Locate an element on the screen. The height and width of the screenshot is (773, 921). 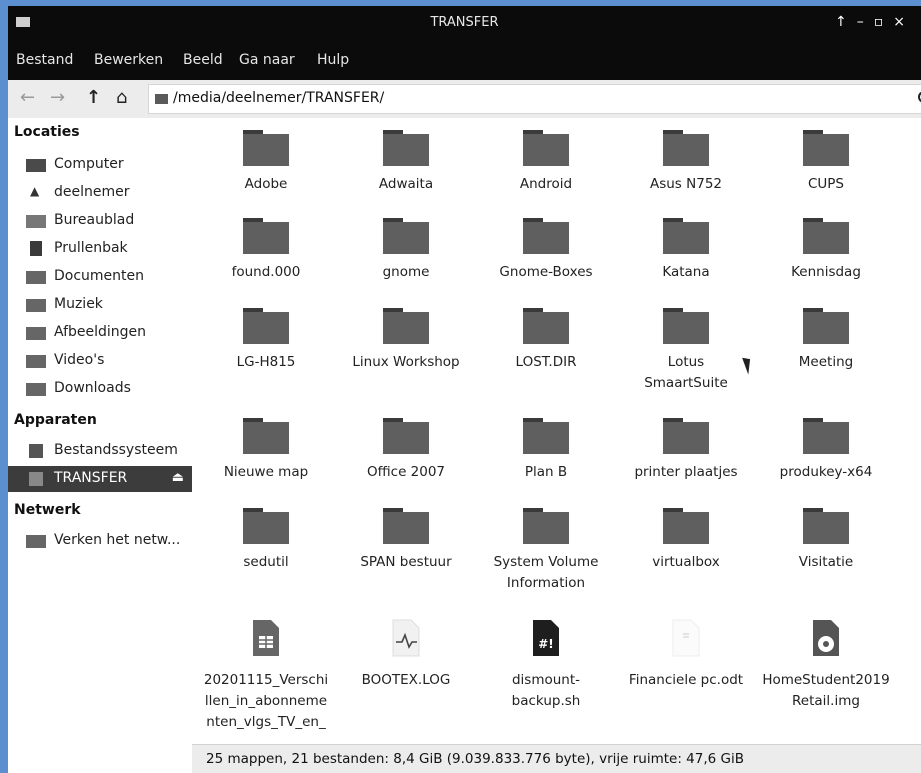
folder-item: Kennisdag is located at coordinates (826, 250).